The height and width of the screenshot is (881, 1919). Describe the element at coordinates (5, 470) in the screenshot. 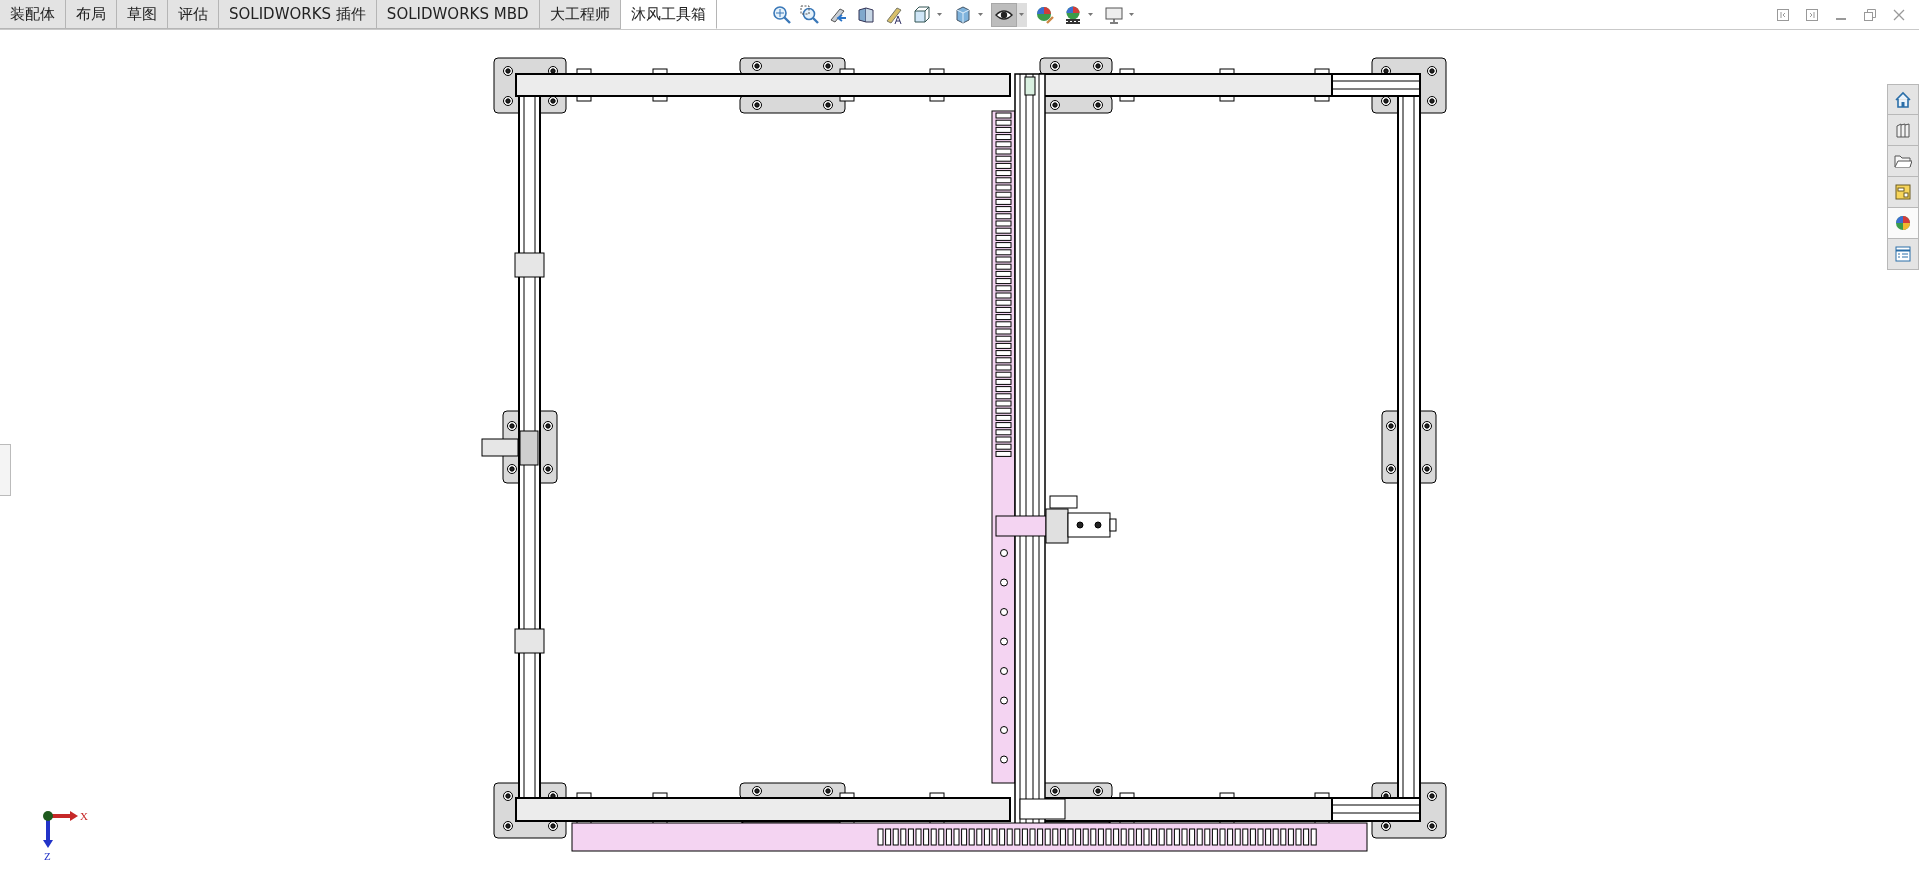

I see `panel-collapse-handle` at that location.